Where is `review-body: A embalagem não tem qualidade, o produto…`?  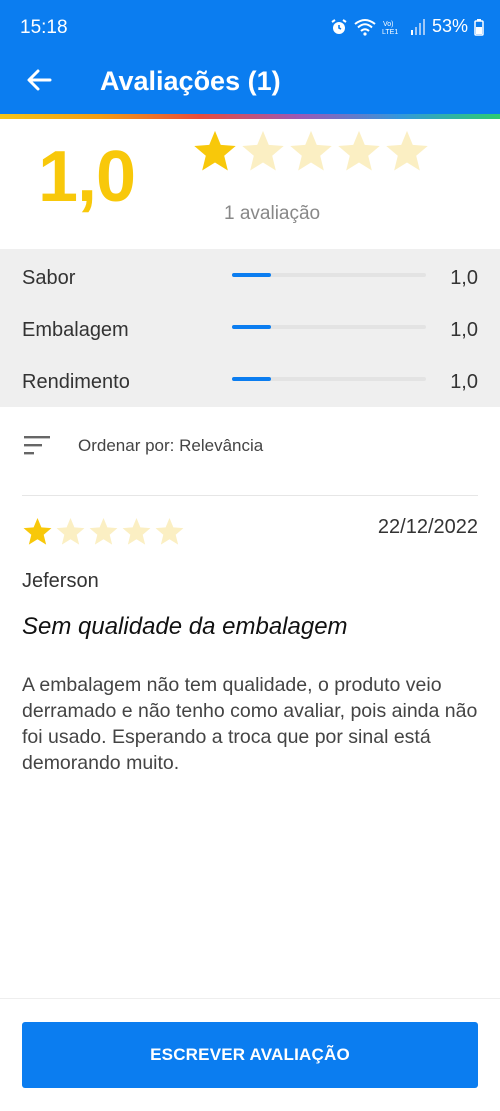 review-body: A embalagem não tem qualidade, o produto… is located at coordinates (250, 724).